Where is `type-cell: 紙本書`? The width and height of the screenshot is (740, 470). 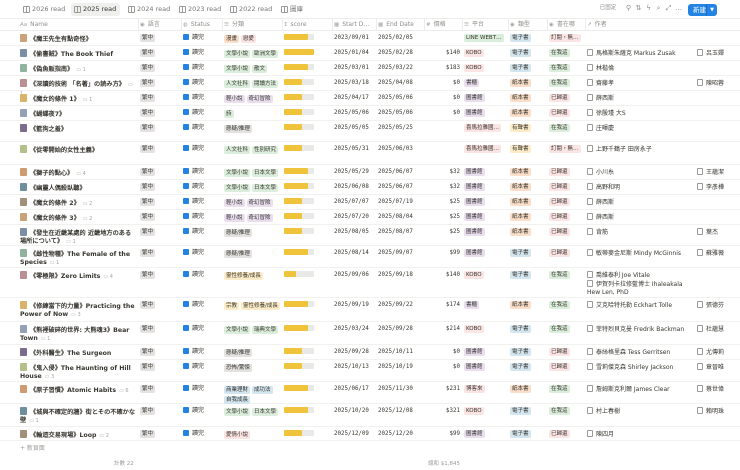
type-cell: 紙本書 is located at coordinates (529, 172).